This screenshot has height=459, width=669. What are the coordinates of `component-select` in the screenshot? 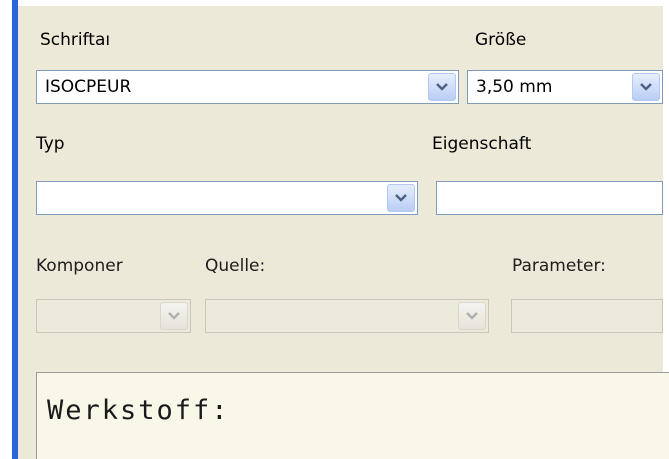 It's located at (113, 316).